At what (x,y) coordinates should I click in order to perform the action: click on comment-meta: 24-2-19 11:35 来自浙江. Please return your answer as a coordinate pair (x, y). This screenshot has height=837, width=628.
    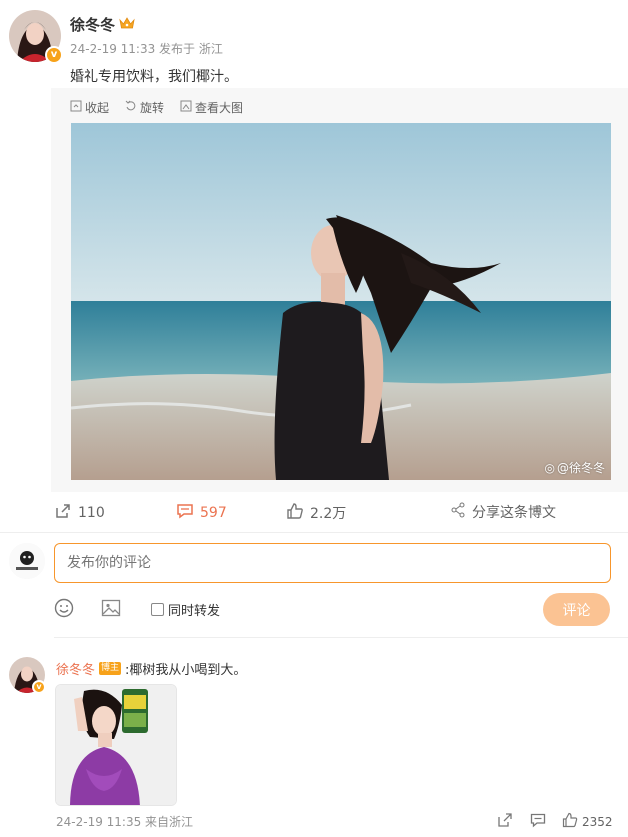
    Looking at the image, I should click on (125, 822).